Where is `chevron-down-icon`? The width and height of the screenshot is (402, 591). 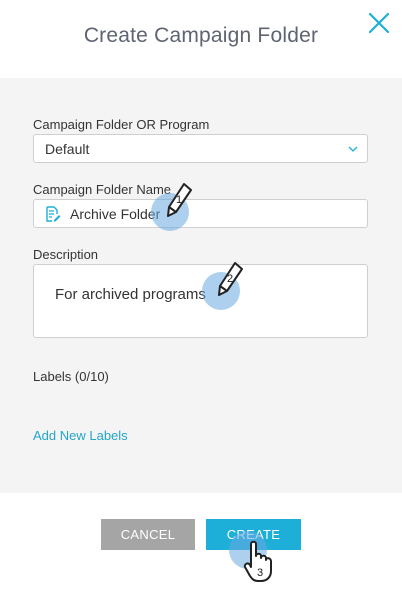
chevron-down-icon is located at coordinates (353, 149).